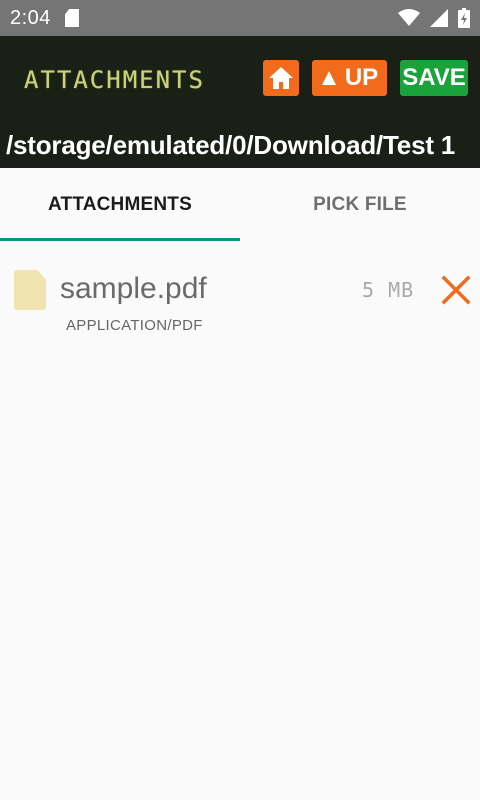  Describe the element at coordinates (133, 288) in the screenshot. I see `attachment-filename: sample.pdf` at that location.